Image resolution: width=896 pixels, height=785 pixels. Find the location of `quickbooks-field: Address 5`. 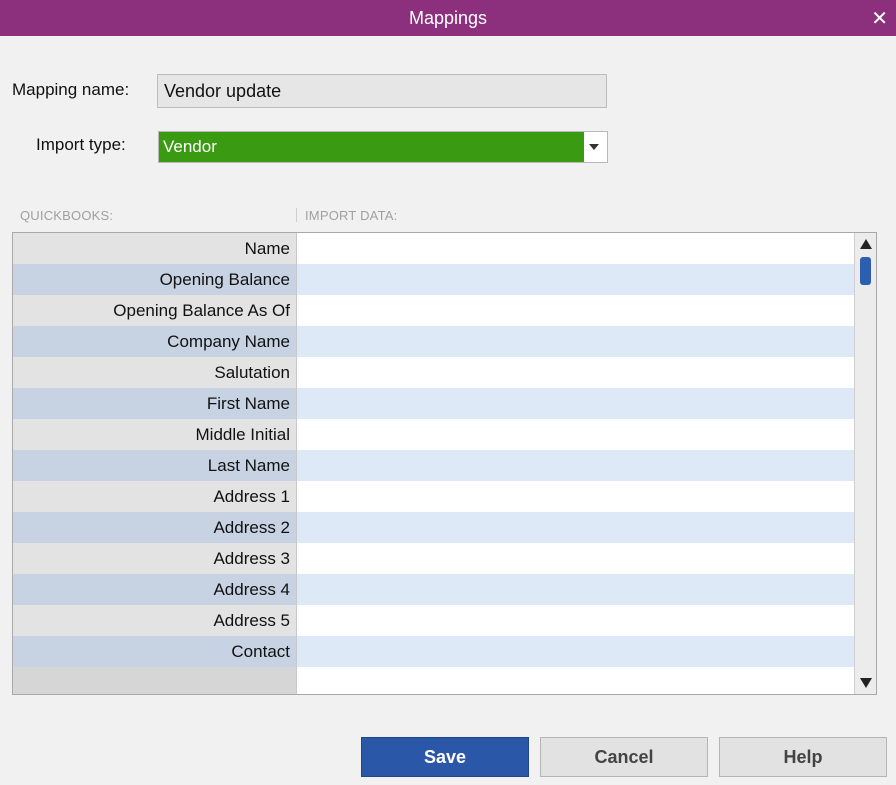

quickbooks-field: Address 5 is located at coordinates (155, 620).